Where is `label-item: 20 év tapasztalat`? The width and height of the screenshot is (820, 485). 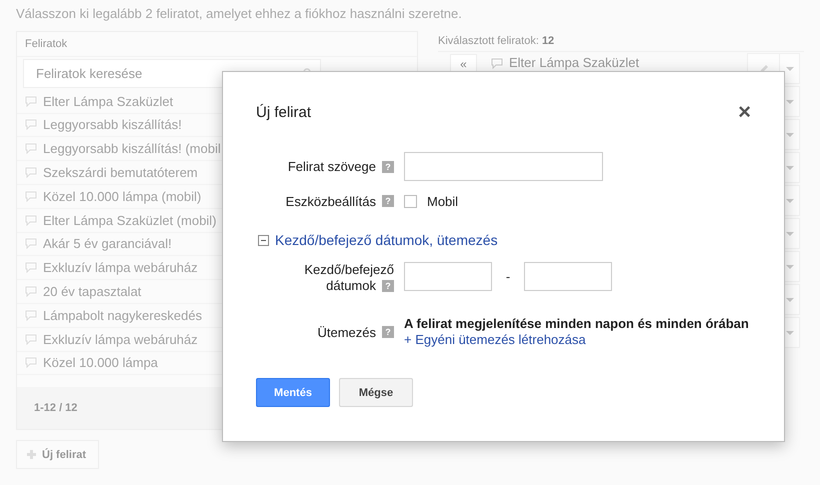 label-item: 20 év tapasztalat is located at coordinates (92, 292).